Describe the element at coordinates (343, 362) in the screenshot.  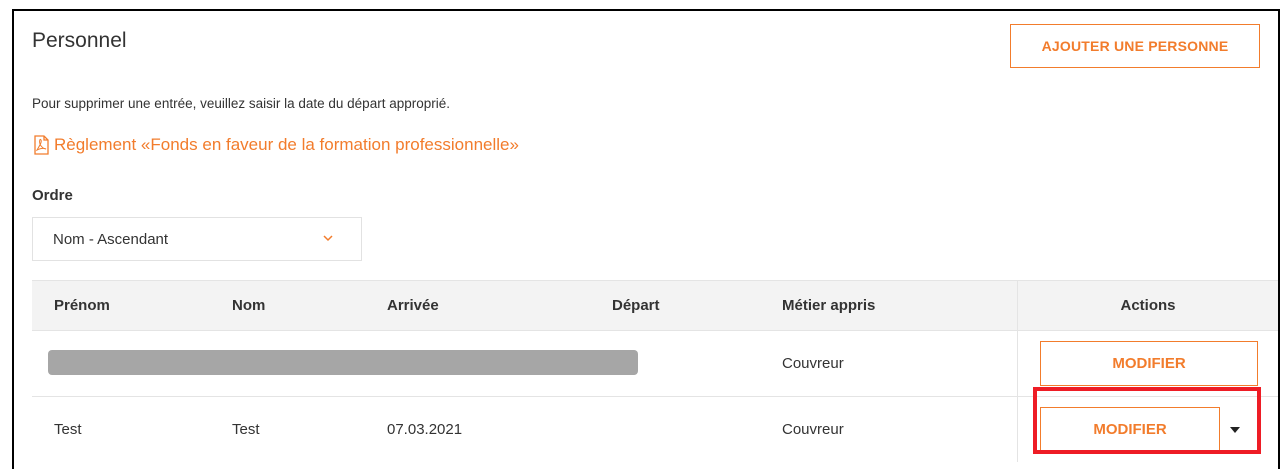
I see `redacted-block` at that location.